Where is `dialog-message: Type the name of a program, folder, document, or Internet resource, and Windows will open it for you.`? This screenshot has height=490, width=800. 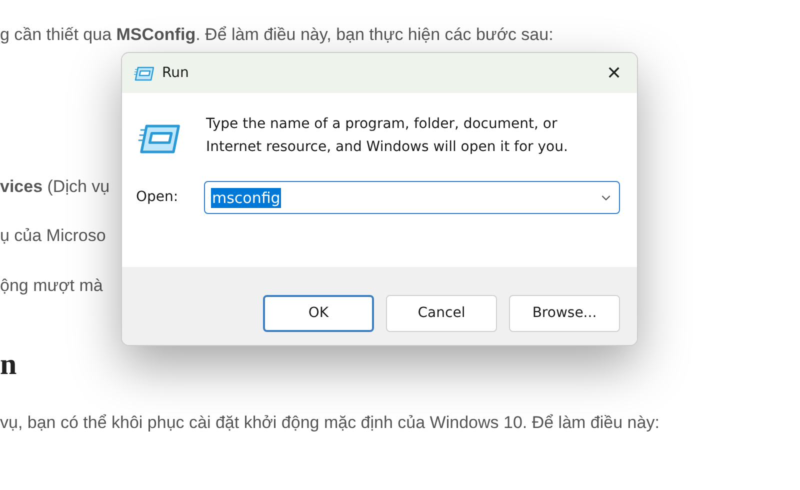 dialog-message: Type the name of a program, folder, document, or Internet resource, and Windows will open it for you. is located at coordinates (387, 136).